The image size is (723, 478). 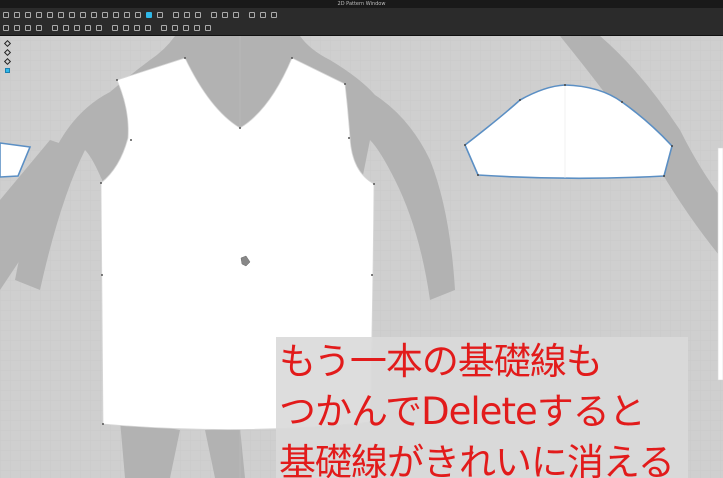 What do you see at coordinates (50, 15) in the screenshot?
I see `add-point-icon` at bounding box center [50, 15].